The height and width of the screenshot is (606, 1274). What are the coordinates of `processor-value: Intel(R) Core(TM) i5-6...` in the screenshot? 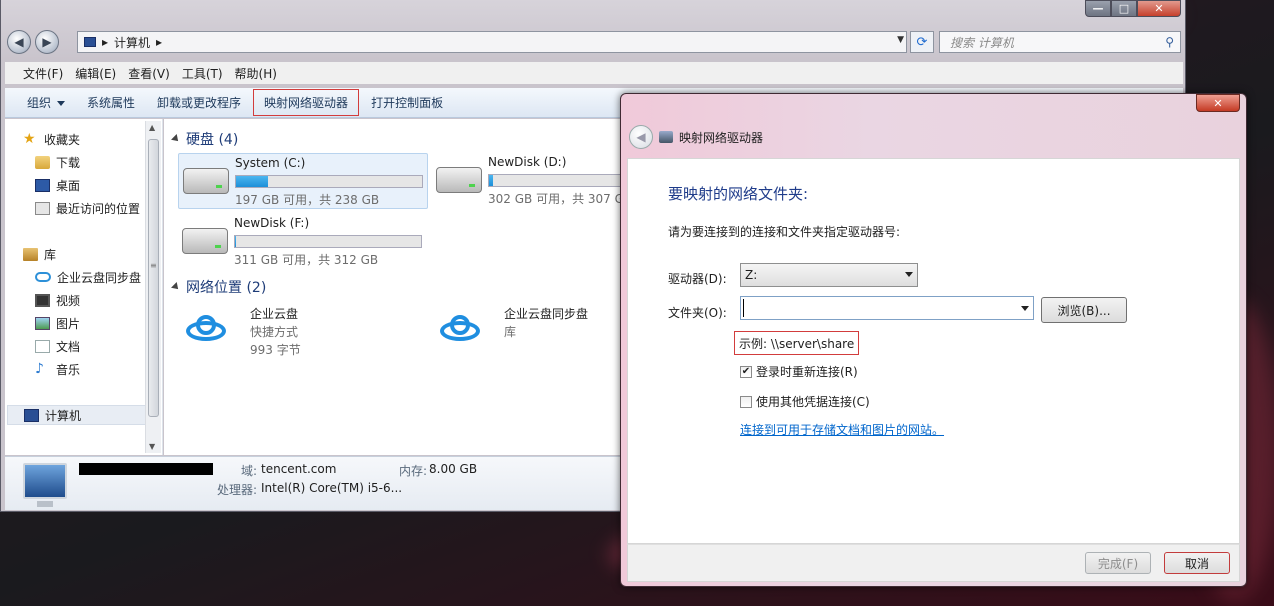 It's located at (332, 488).